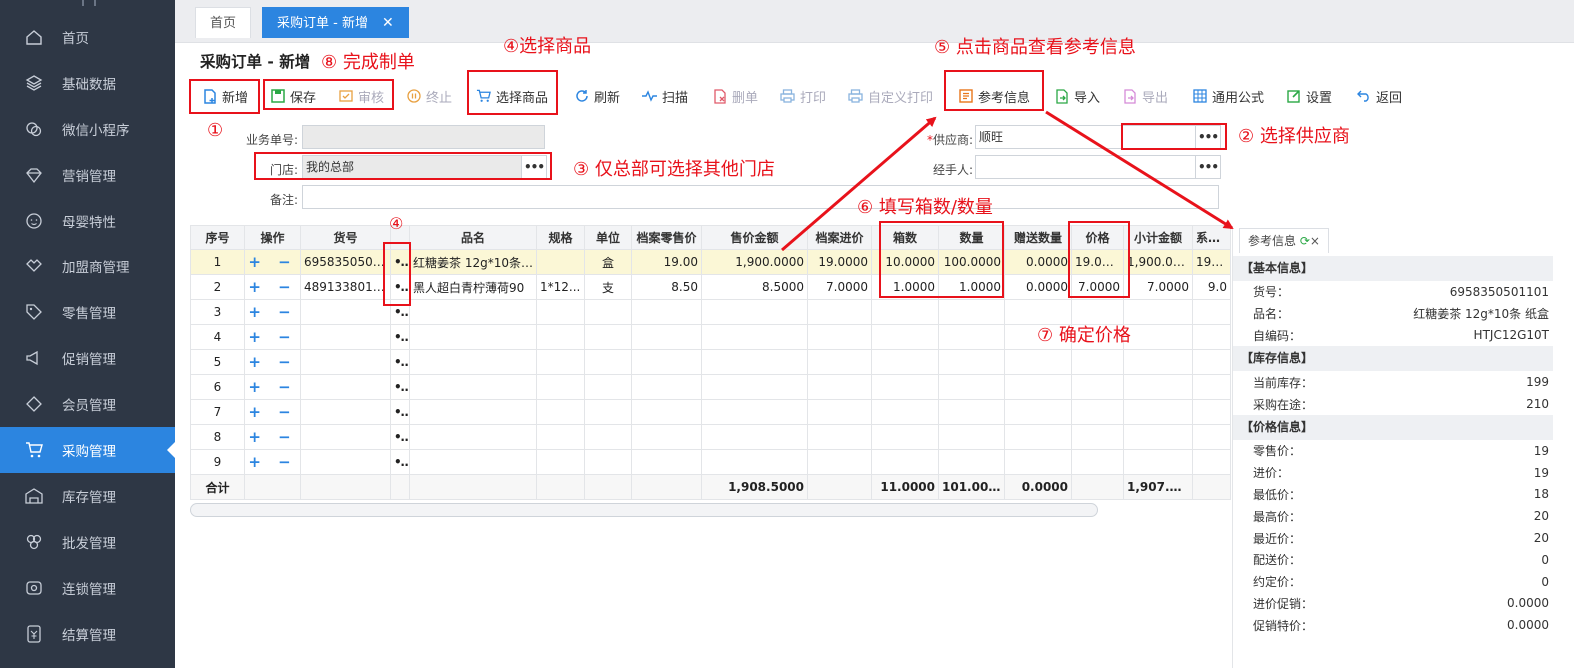 This screenshot has width=1574, height=668. Describe the element at coordinates (644, 510) in the screenshot. I see `grid-horizontal-scrollbar` at that location.